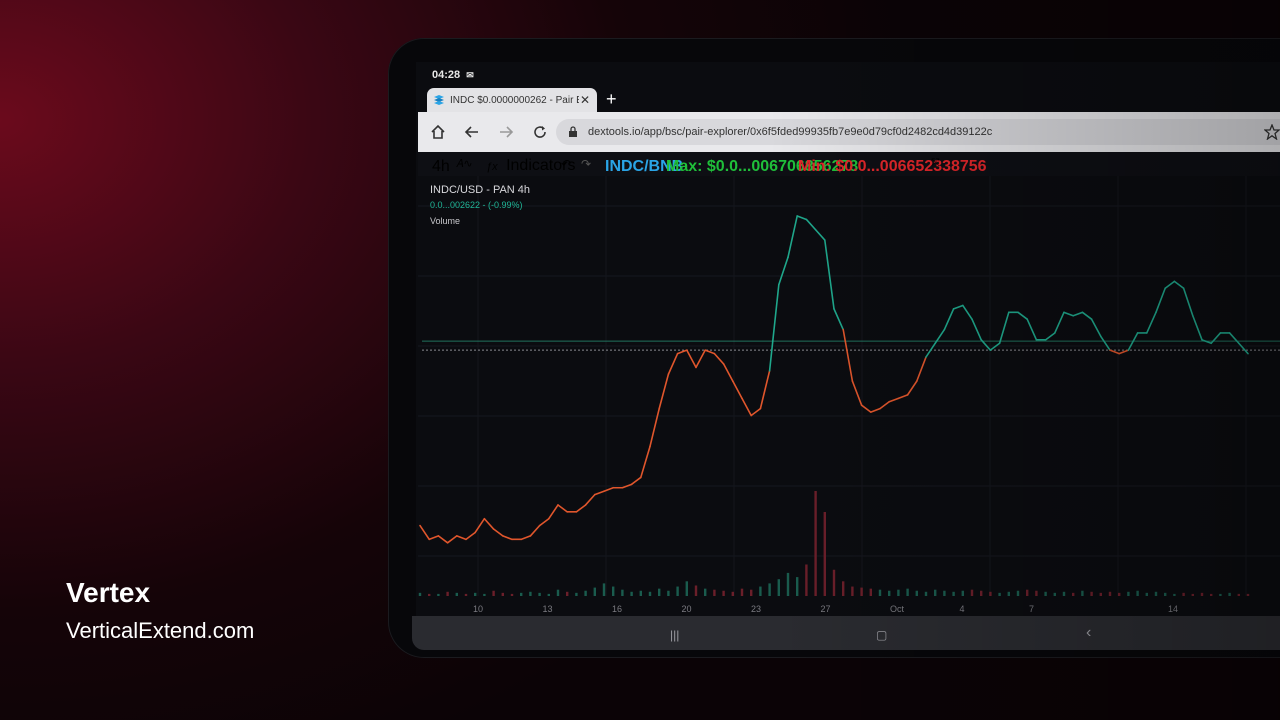 This screenshot has height=720, width=1280. Describe the element at coordinates (586, 164) in the screenshot. I see `redo-icon: ↷` at that location.